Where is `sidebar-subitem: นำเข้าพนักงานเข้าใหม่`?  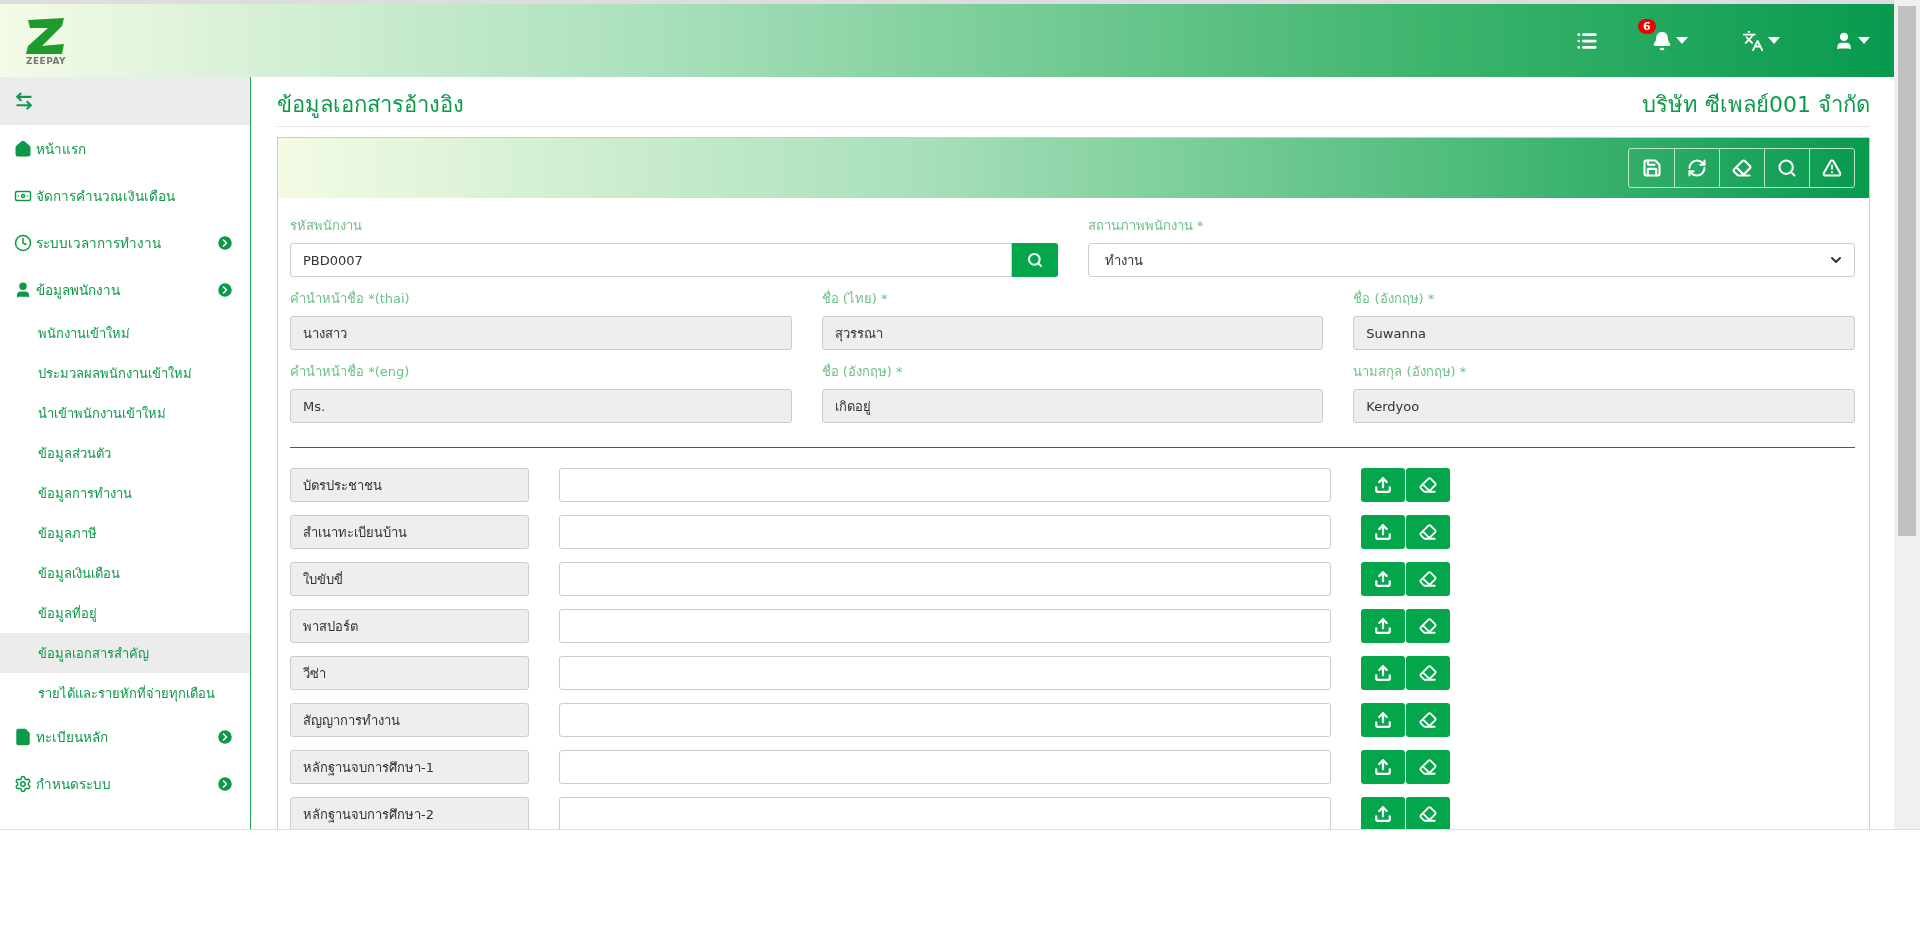 sidebar-subitem: นำเข้าพนักงานเข้าใหม่ is located at coordinates (125, 413).